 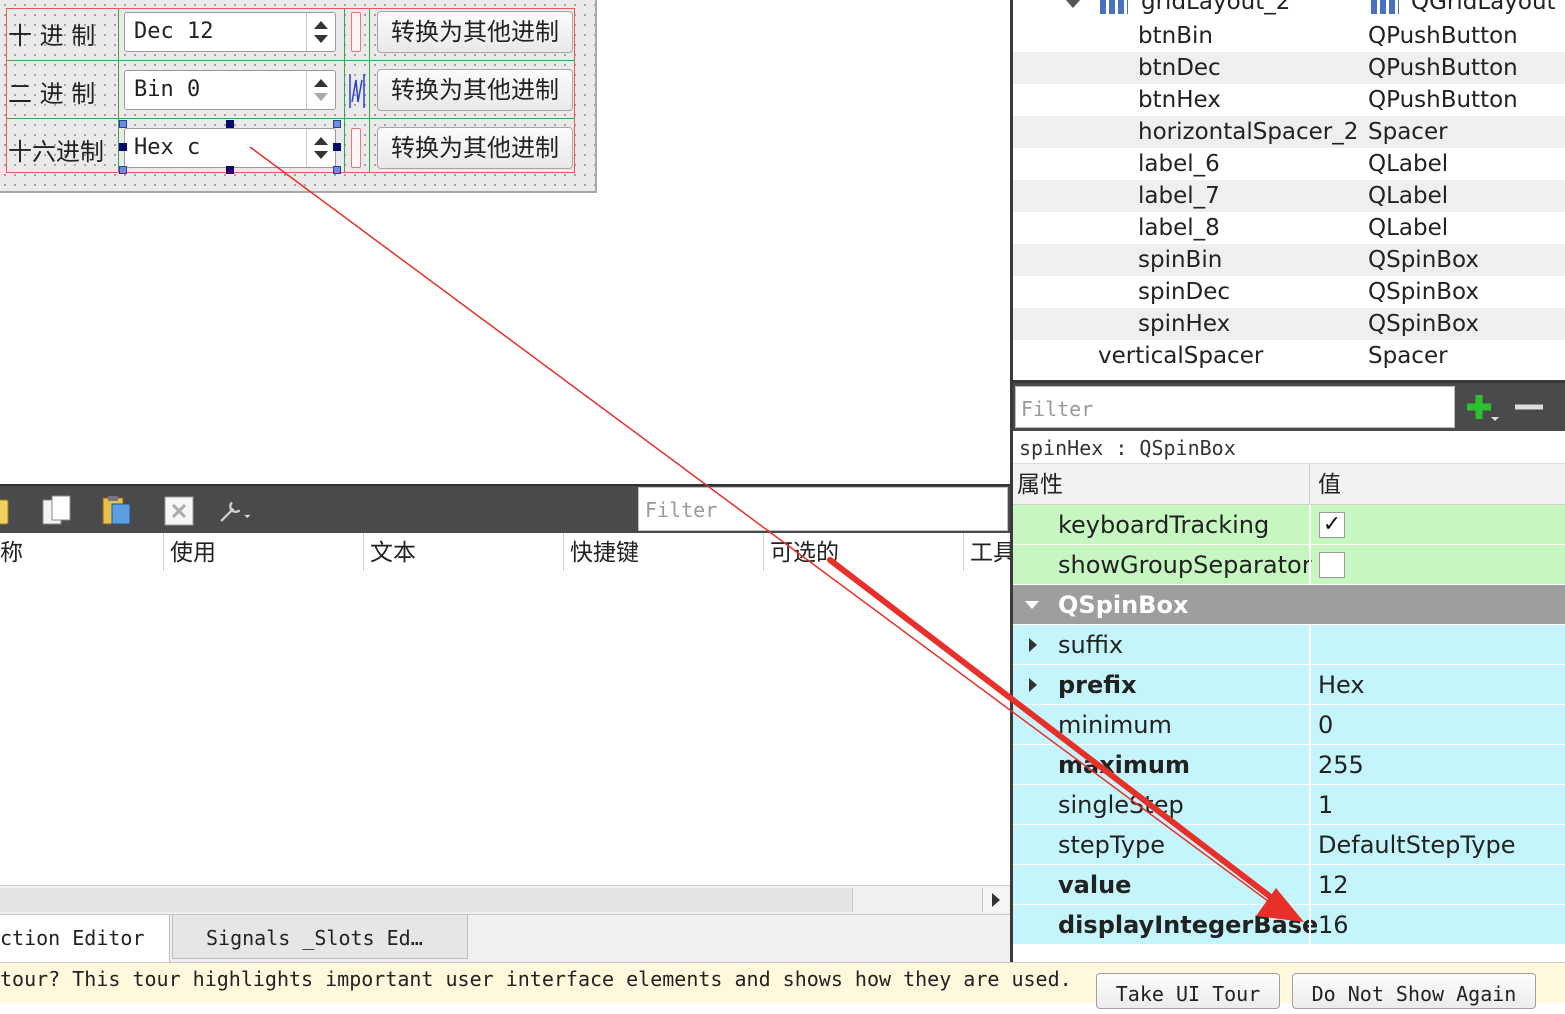 What do you see at coordinates (1416, 845) in the screenshot?
I see `prop-value: DefaultStepType` at bounding box center [1416, 845].